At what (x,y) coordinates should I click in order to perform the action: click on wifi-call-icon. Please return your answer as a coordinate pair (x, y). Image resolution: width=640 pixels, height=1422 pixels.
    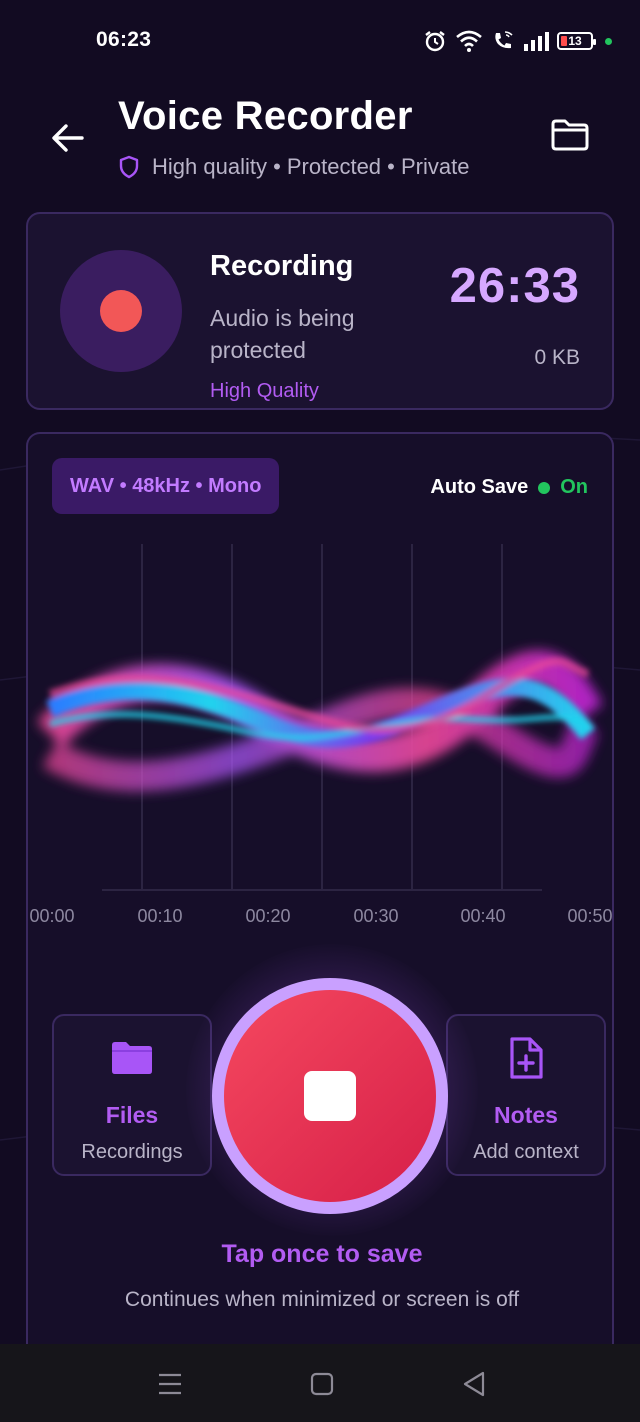
    Looking at the image, I should click on (504, 40).